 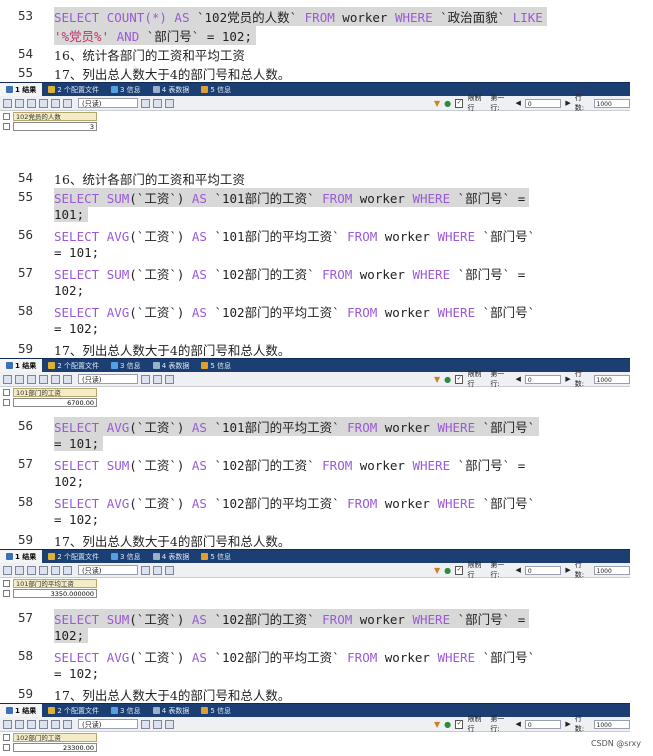 What do you see at coordinates (55, 583) in the screenshot?
I see `column-header: 101部门的平均工资` at bounding box center [55, 583].